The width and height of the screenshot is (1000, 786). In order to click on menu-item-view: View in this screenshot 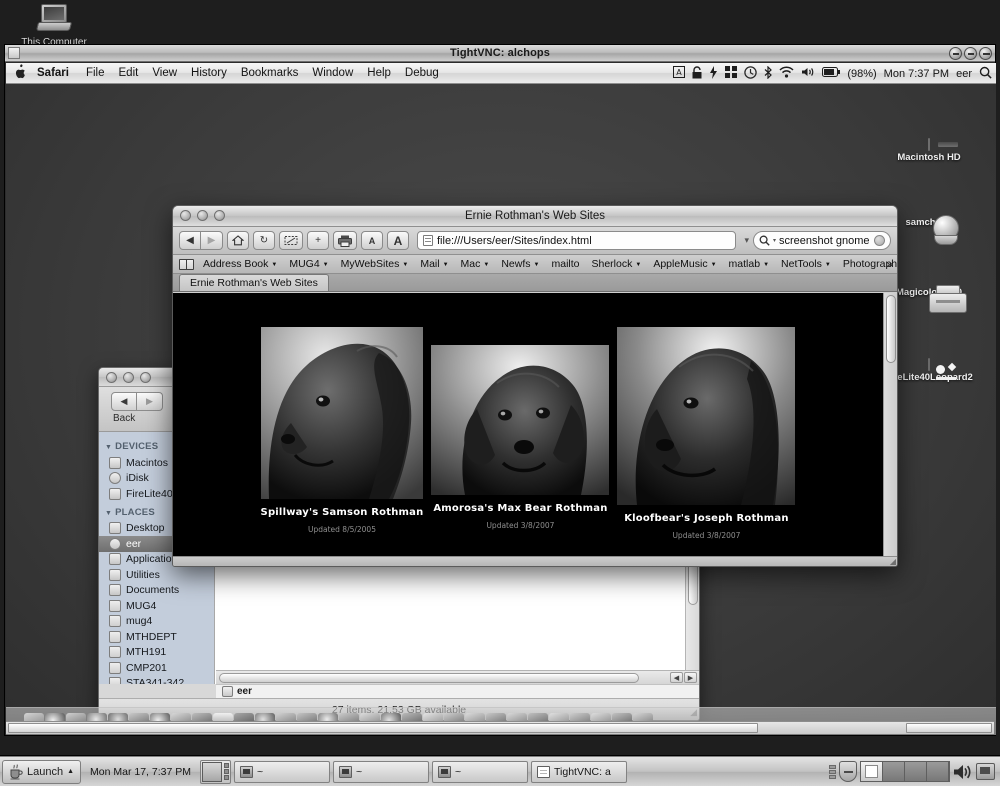, I will do `click(164, 73)`.